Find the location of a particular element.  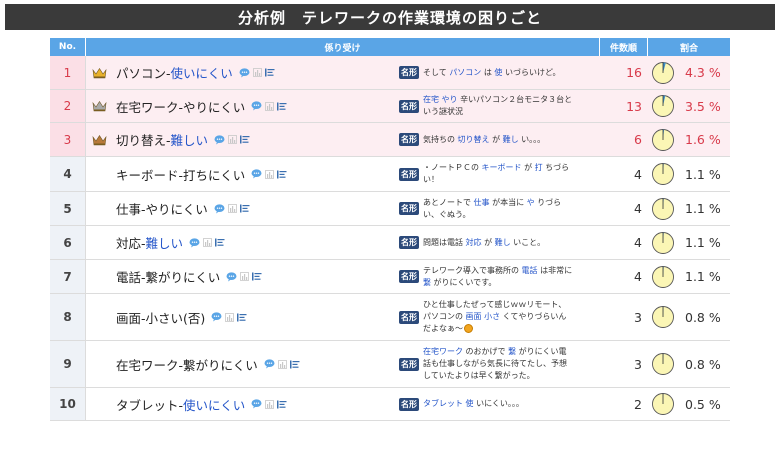

example-fragment: テレワーク導入で事務所の is located at coordinates (472, 270).